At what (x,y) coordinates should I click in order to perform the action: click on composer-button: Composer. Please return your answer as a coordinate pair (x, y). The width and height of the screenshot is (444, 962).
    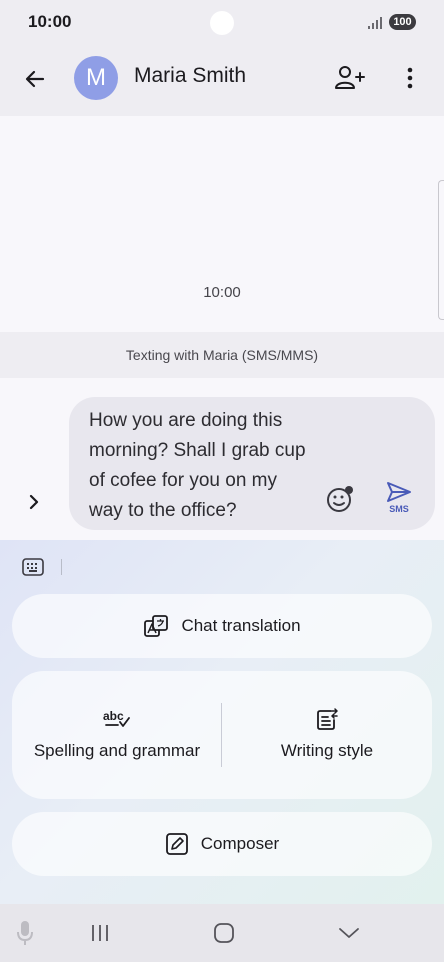
    Looking at the image, I should click on (222, 844).